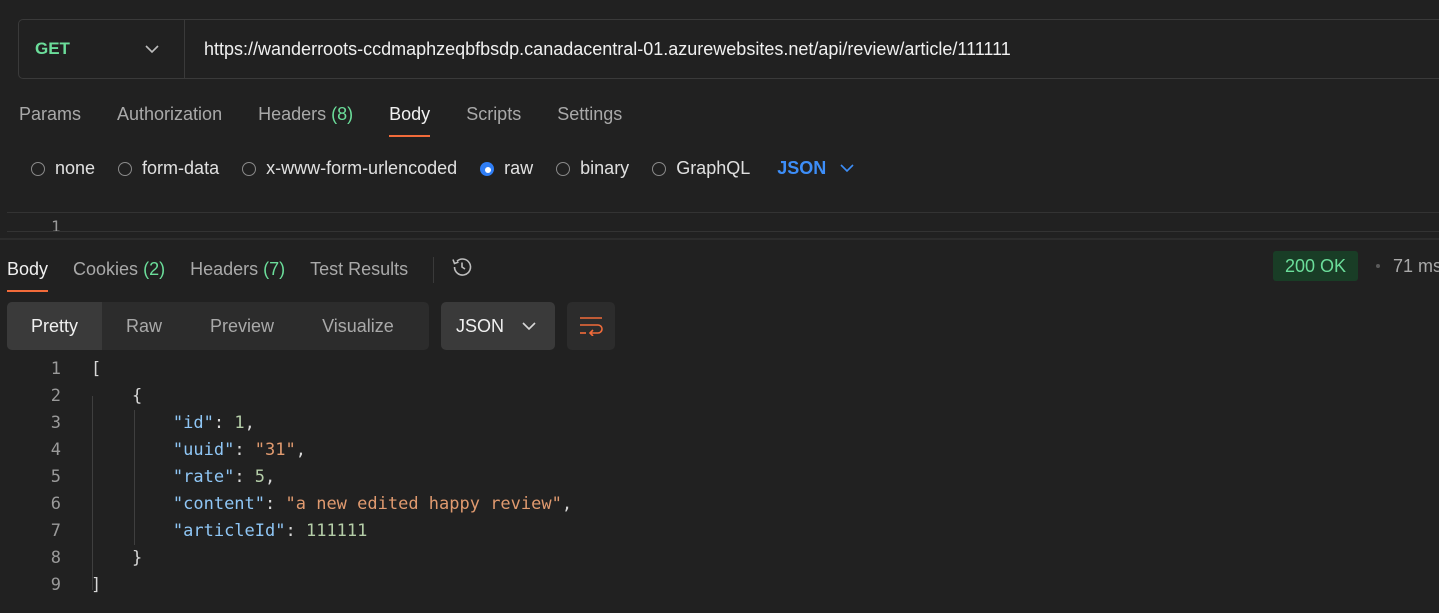  I want to click on response-format-select: JSON, so click(498, 326).